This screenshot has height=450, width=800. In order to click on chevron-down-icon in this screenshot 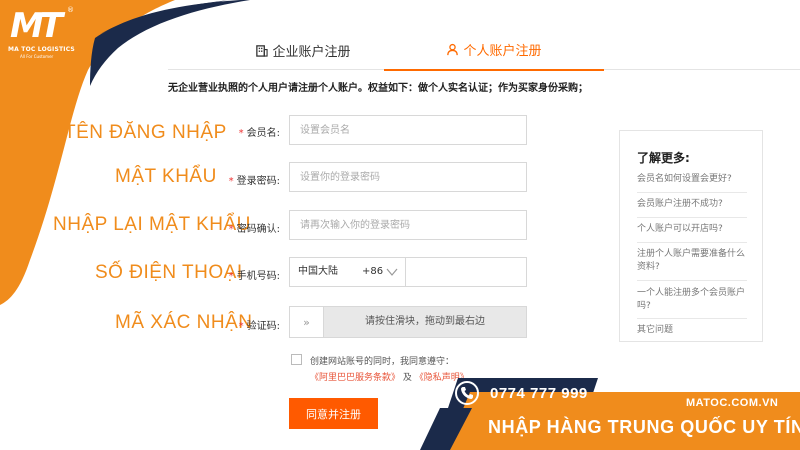, I will do `click(392, 272)`.